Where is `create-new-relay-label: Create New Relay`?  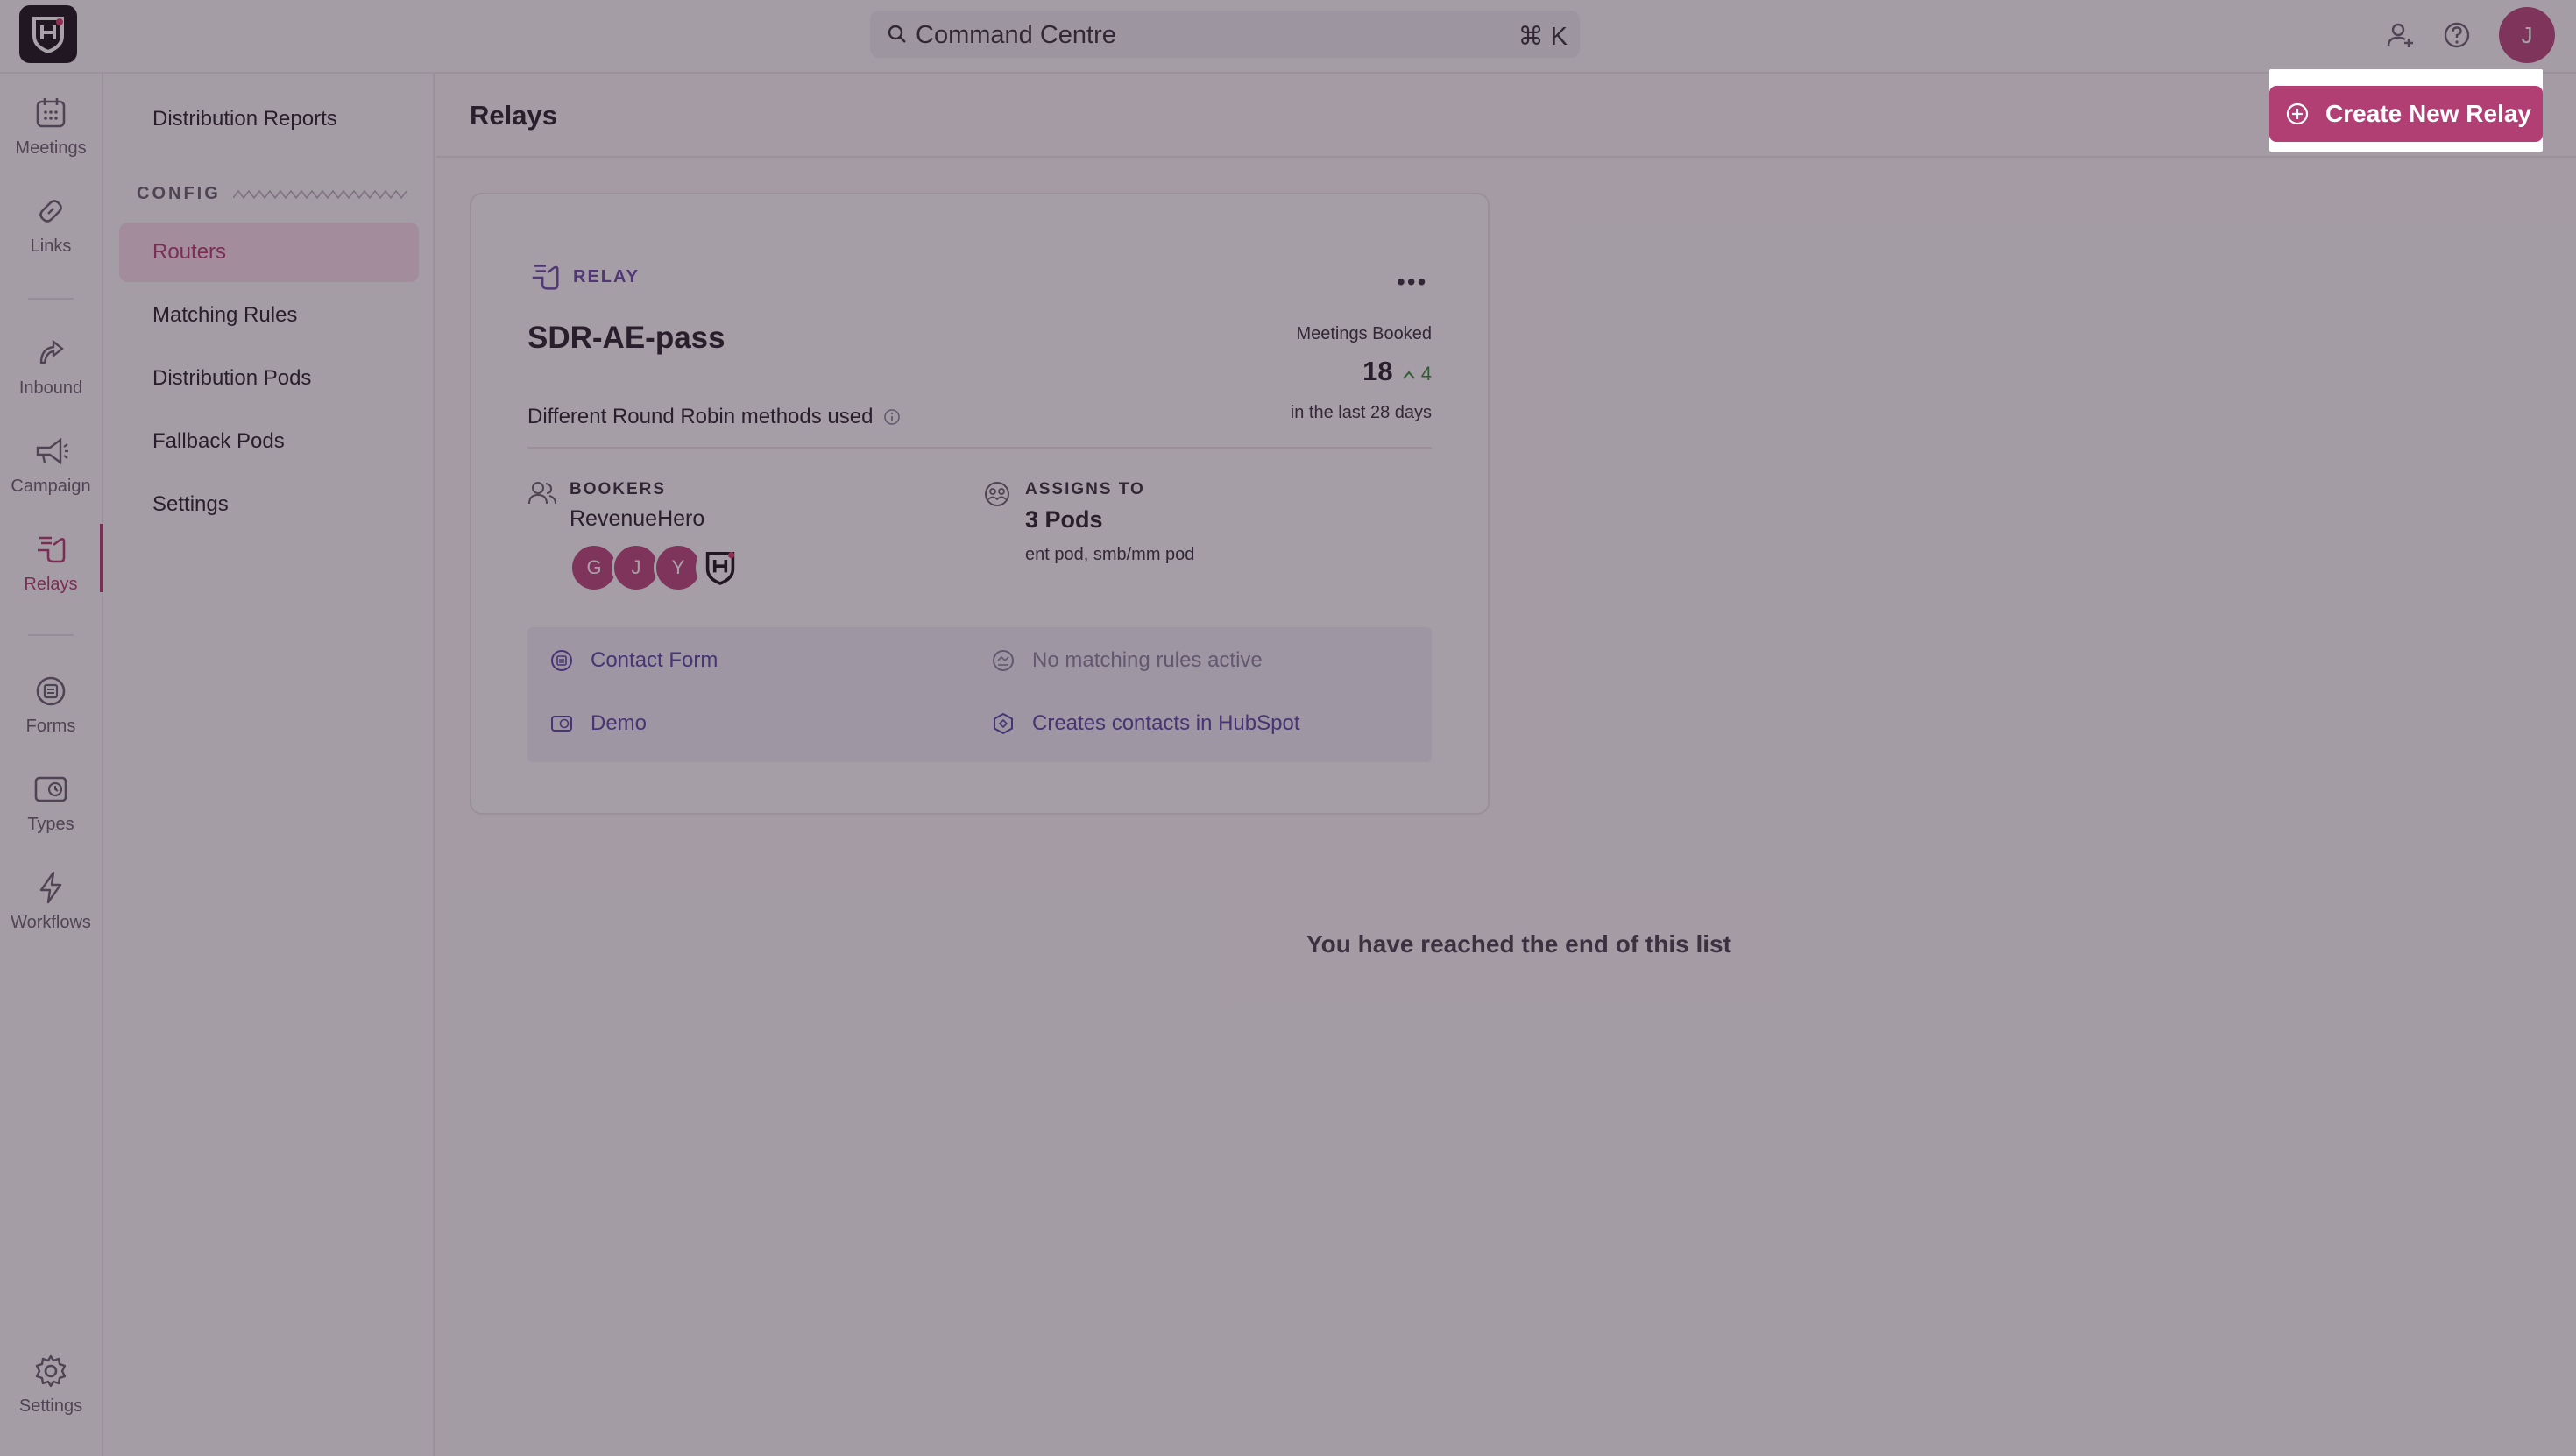 create-new-relay-label: Create New Relay is located at coordinates (2428, 114).